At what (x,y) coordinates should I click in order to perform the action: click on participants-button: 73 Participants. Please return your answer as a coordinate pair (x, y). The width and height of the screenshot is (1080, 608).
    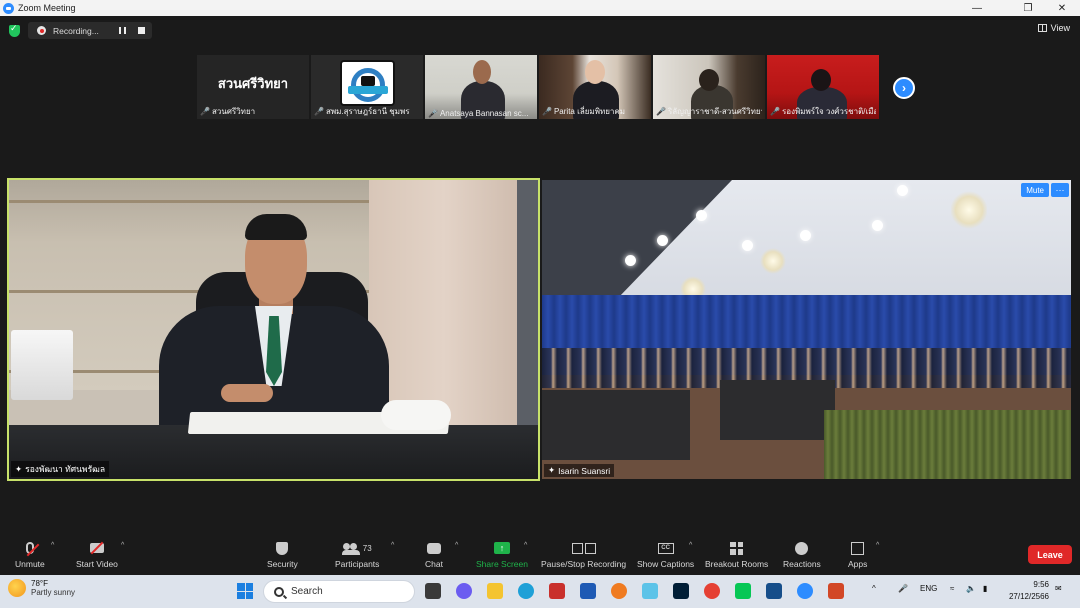
    Looking at the image, I should click on (357, 554).